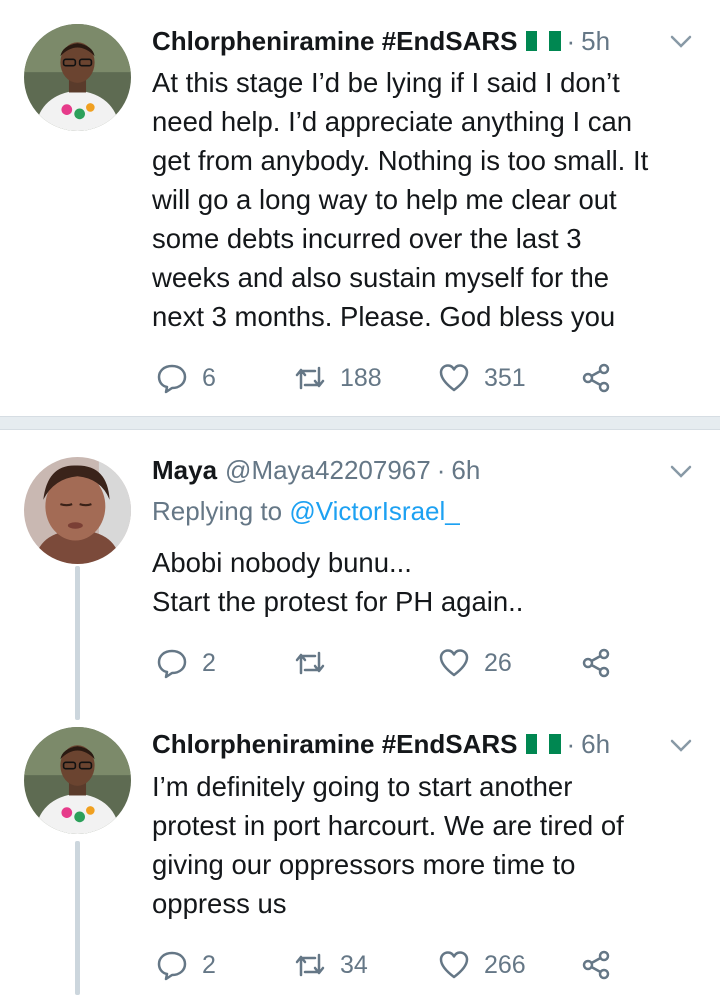  I want to click on like-button: 266, so click(482, 965).